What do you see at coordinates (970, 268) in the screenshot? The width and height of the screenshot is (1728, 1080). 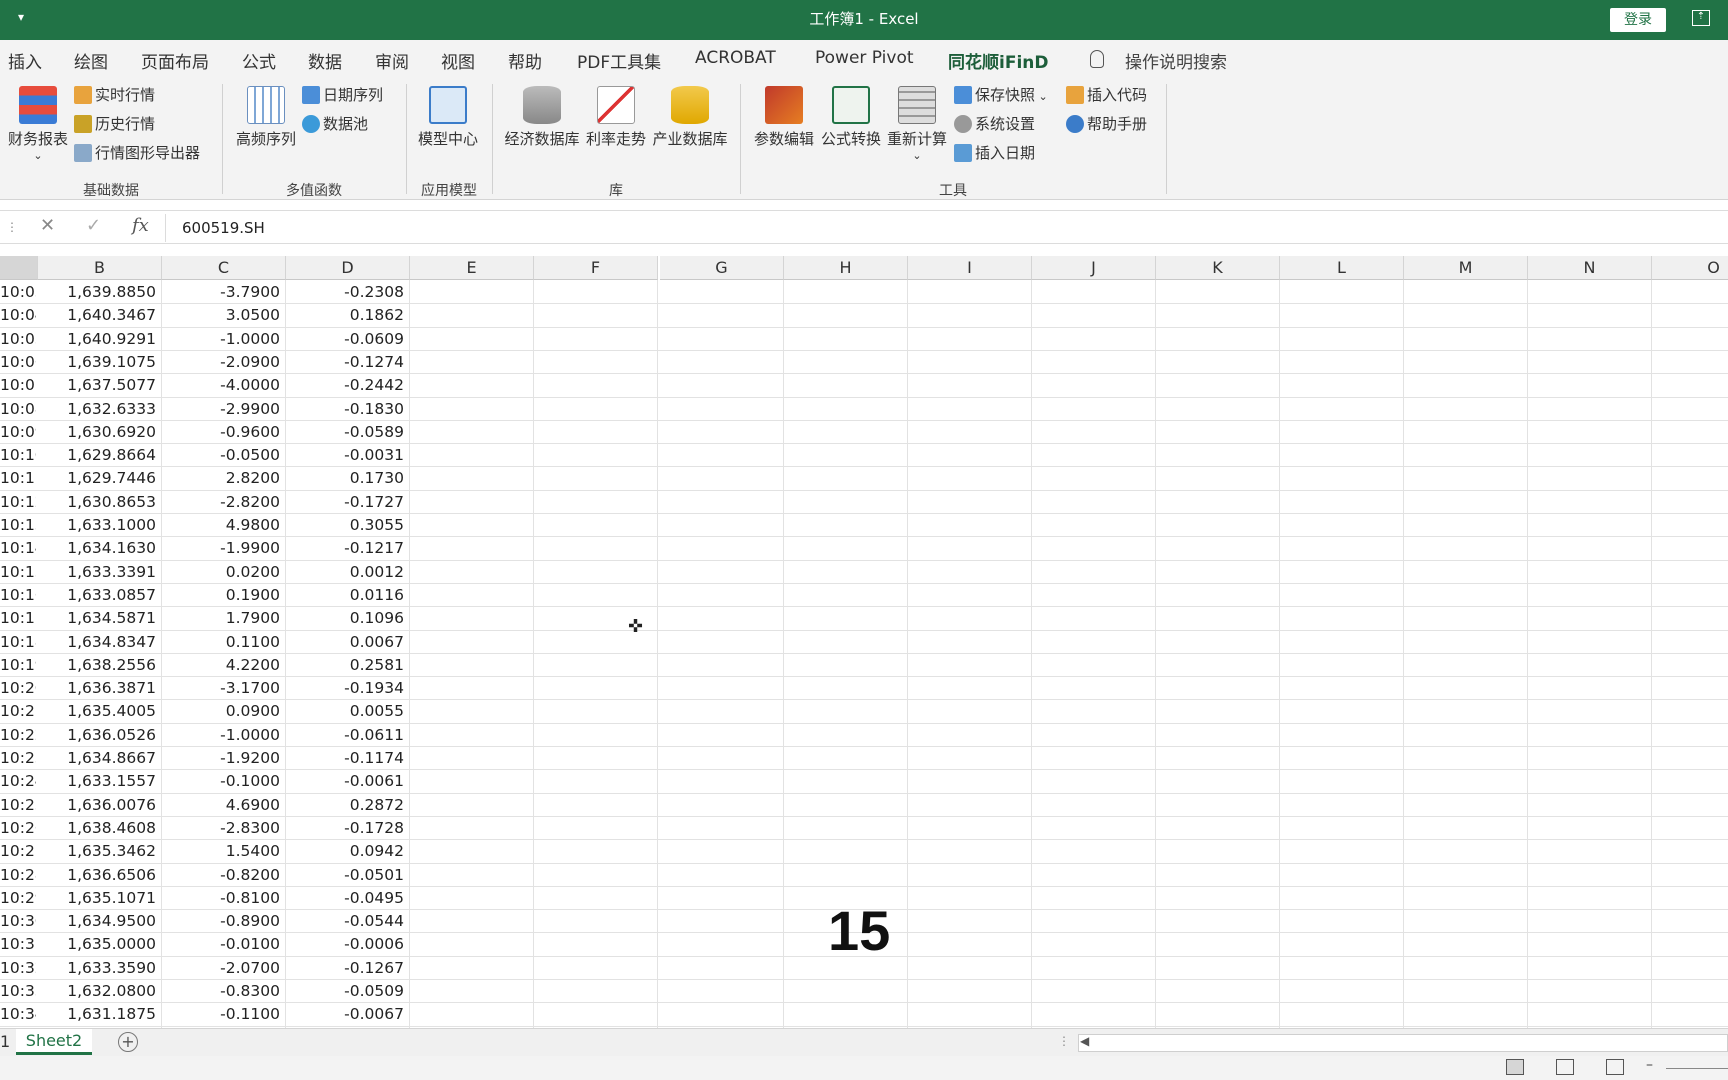 I see `column-header-i: I` at bounding box center [970, 268].